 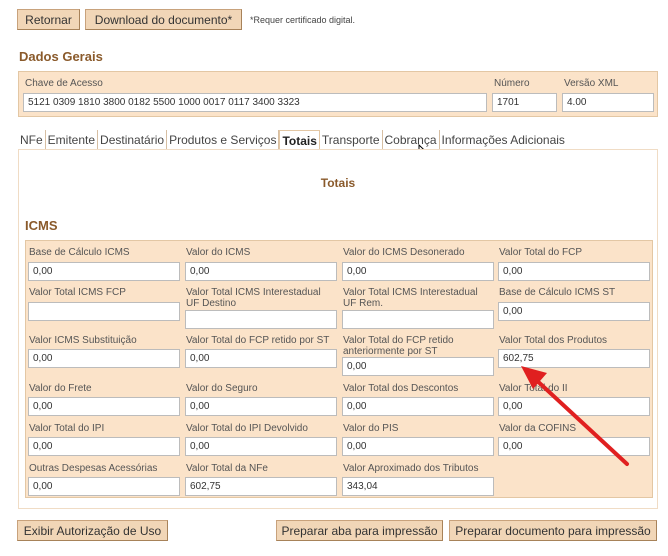 I want to click on tab-transporte: Transporte, so click(x=351, y=139).